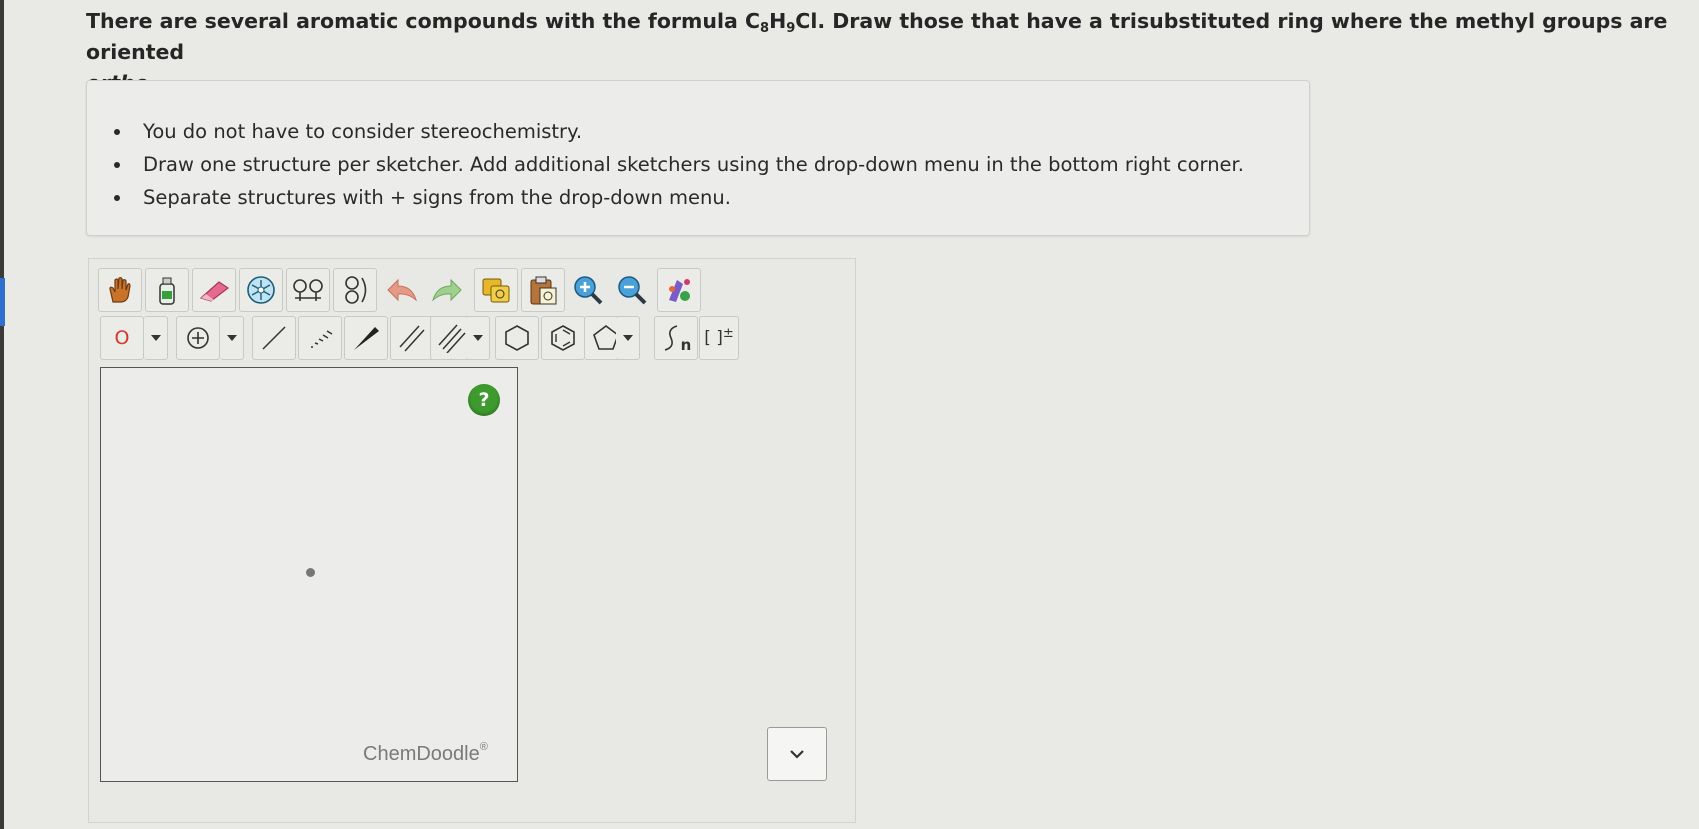 The height and width of the screenshot is (829, 1699). Describe the element at coordinates (310, 572) in the screenshot. I see `canvas-center-dot` at that location.